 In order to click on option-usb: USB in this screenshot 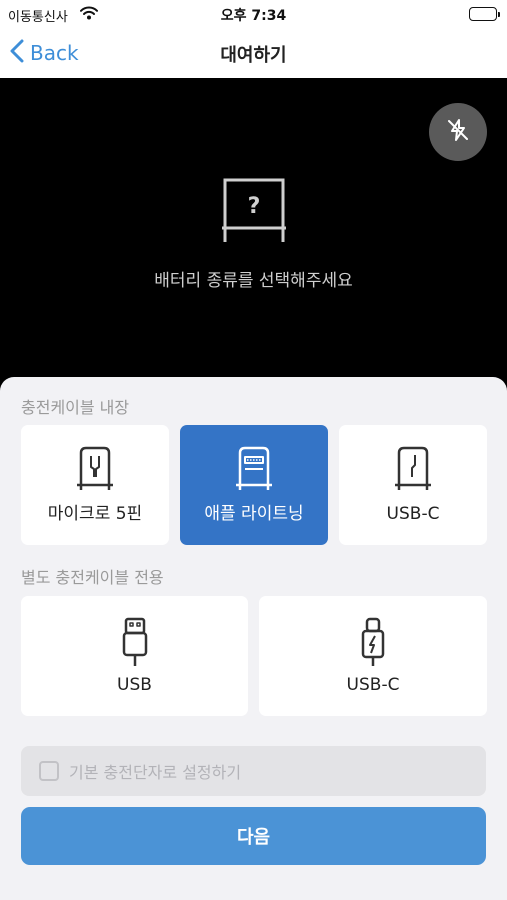, I will do `click(134, 656)`.